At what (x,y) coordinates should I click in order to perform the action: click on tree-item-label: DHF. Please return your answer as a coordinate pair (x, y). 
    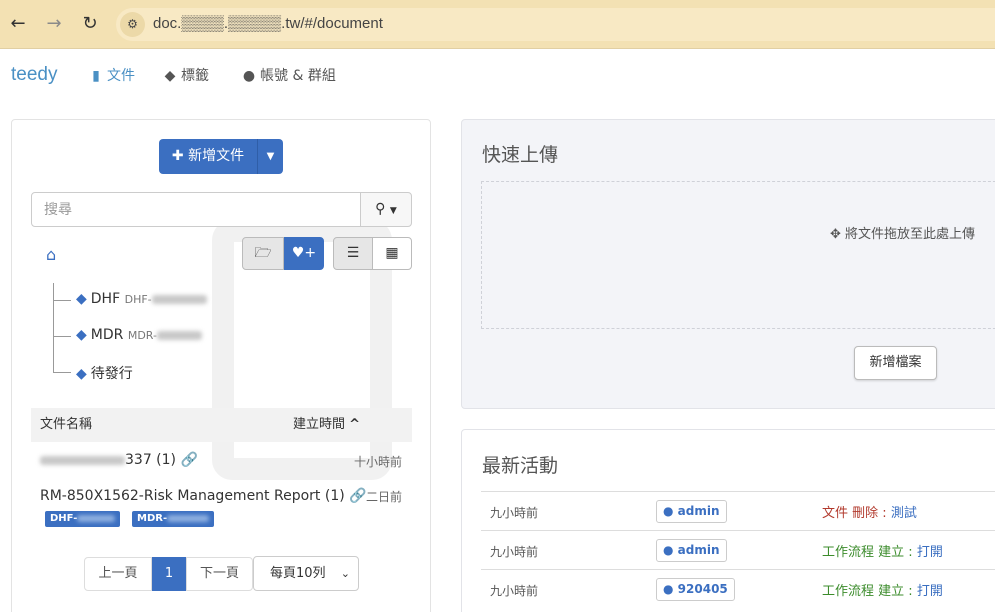
    Looking at the image, I should click on (105, 299).